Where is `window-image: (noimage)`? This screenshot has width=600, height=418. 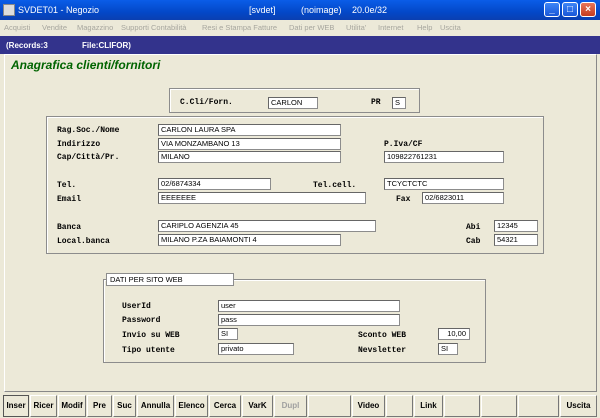 window-image: (noimage) is located at coordinates (321, 10).